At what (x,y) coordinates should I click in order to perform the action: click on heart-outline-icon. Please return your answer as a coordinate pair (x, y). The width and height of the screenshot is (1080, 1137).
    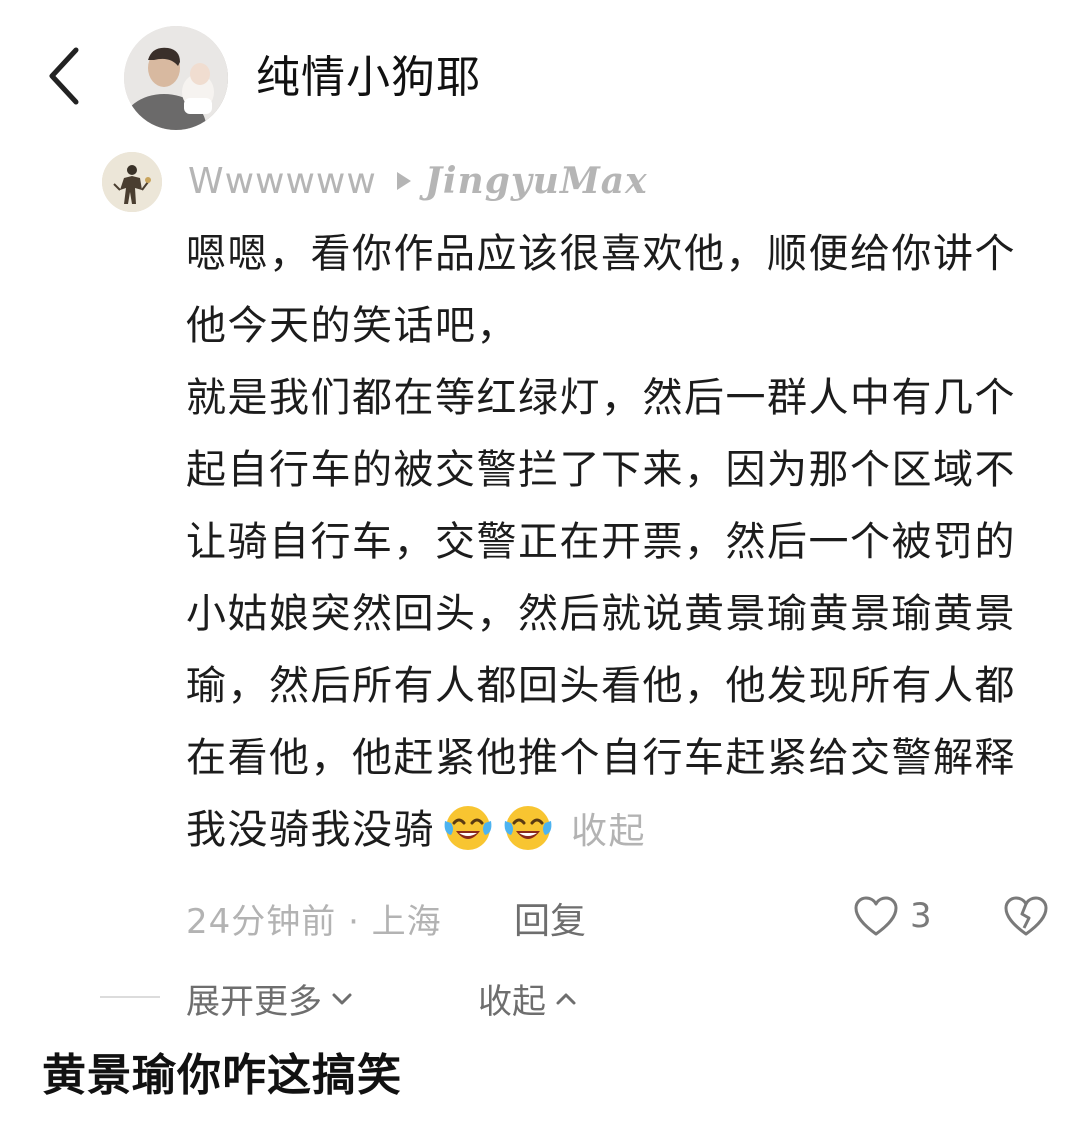
    Looking at the image, I should click on (876, 916).